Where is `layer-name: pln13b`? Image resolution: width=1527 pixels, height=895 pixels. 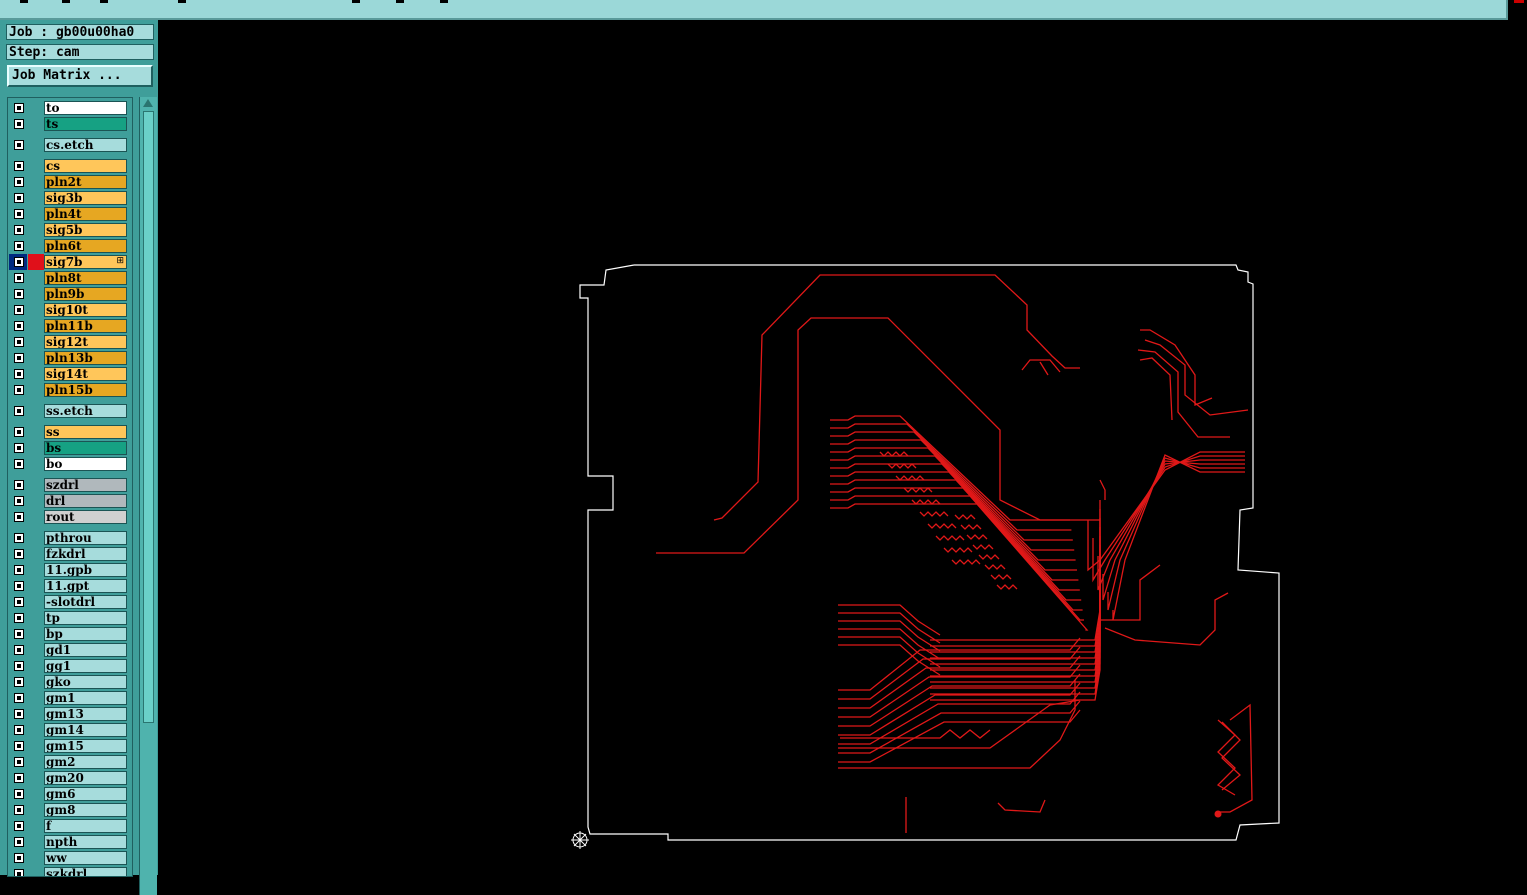
layer-name: pln13b is located at coordinates (85, 358).